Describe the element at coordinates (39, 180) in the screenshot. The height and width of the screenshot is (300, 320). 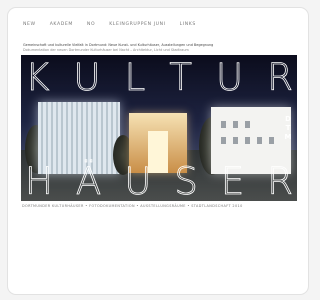
I see `hero-letter: H` at that location.